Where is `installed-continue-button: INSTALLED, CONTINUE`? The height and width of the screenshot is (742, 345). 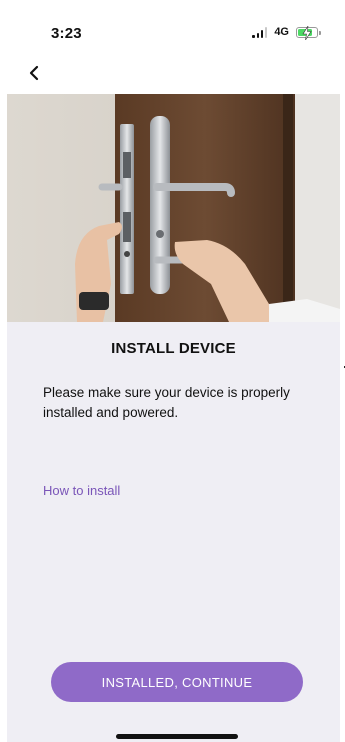 installed-continue-button: INSTALLED, CONTINUE is located at coordinates (177, 682).